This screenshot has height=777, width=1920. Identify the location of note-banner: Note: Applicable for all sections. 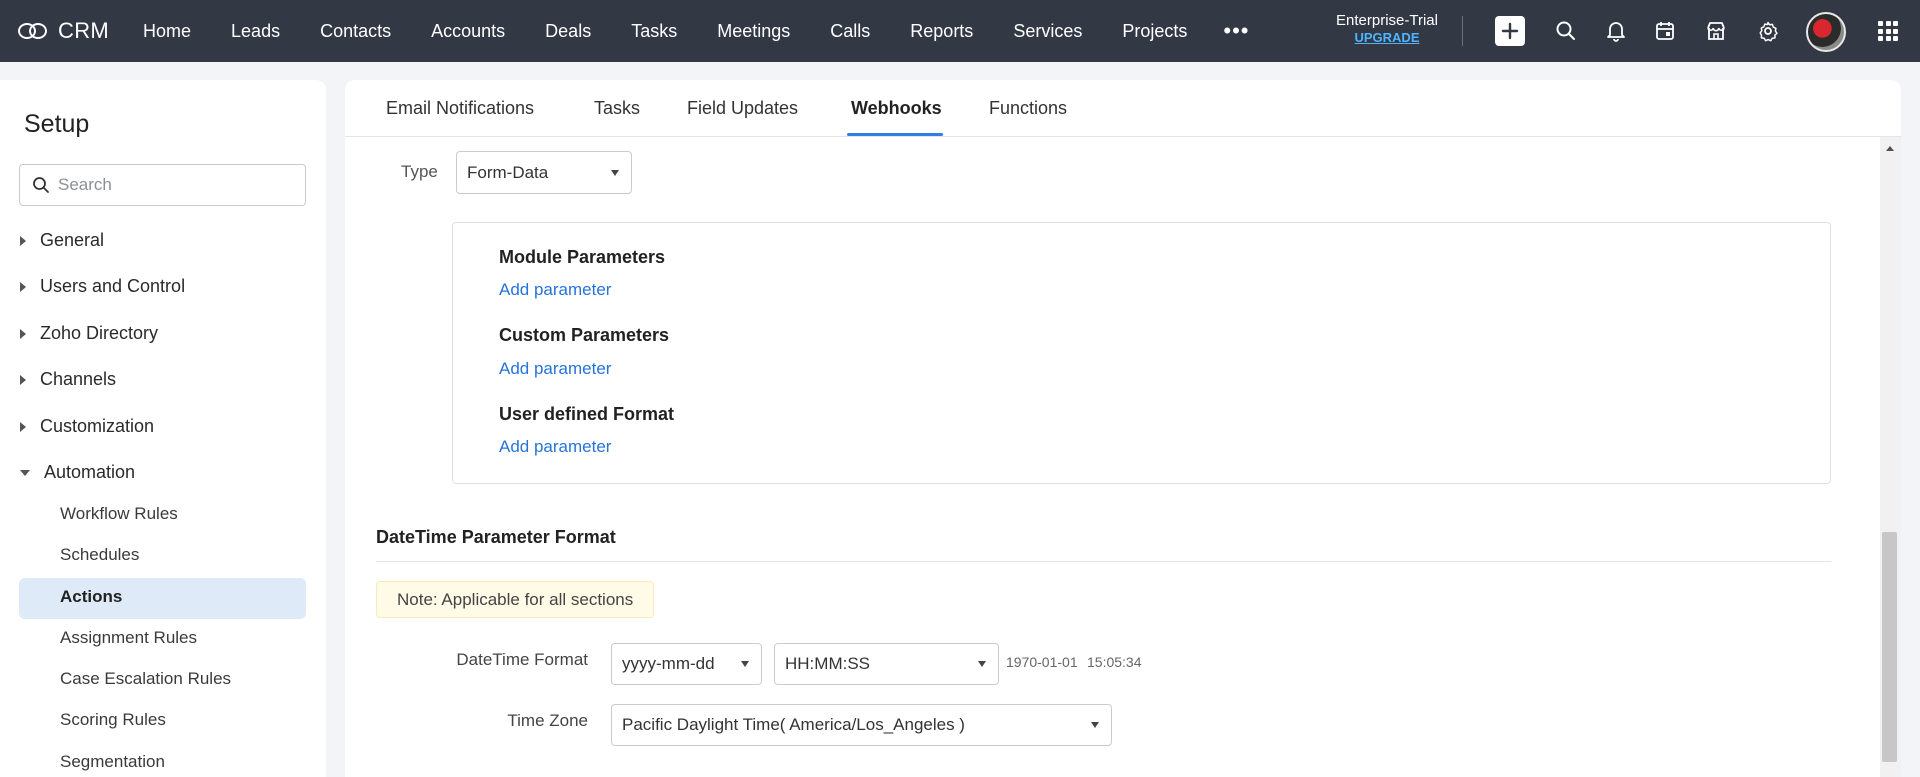
(515, 599).